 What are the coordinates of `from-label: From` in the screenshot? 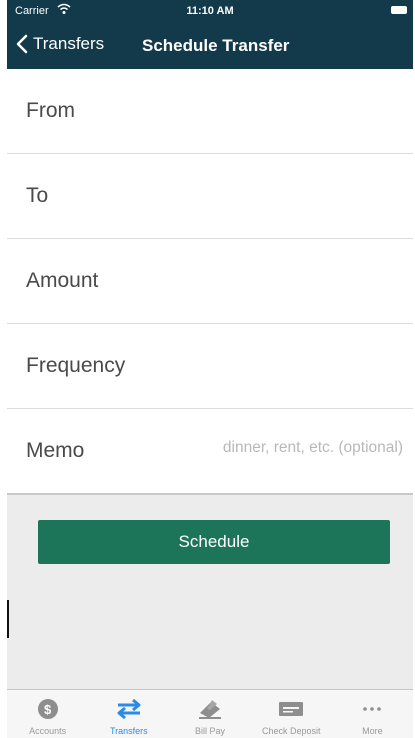 It's located at (50, 110).